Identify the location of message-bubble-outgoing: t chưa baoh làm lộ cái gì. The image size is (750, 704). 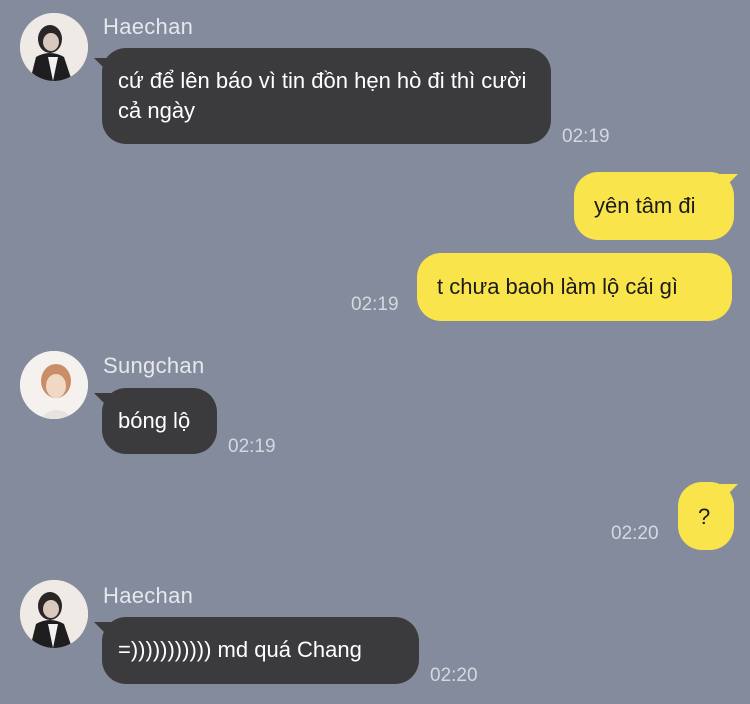
(574, 287).